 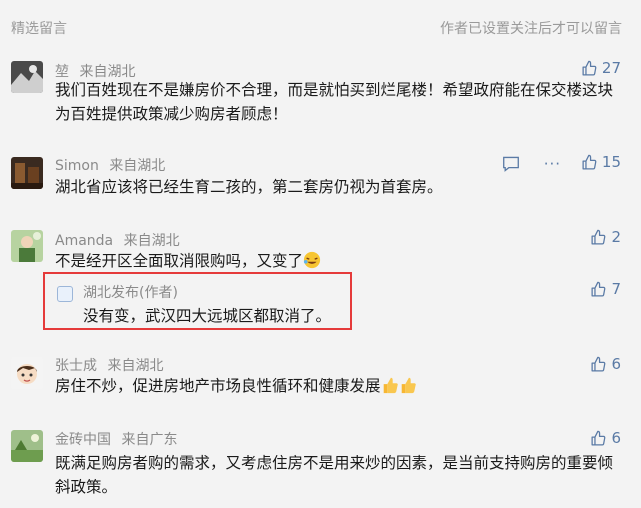 I want to click on reply-icon, so click(x=511, y=164).